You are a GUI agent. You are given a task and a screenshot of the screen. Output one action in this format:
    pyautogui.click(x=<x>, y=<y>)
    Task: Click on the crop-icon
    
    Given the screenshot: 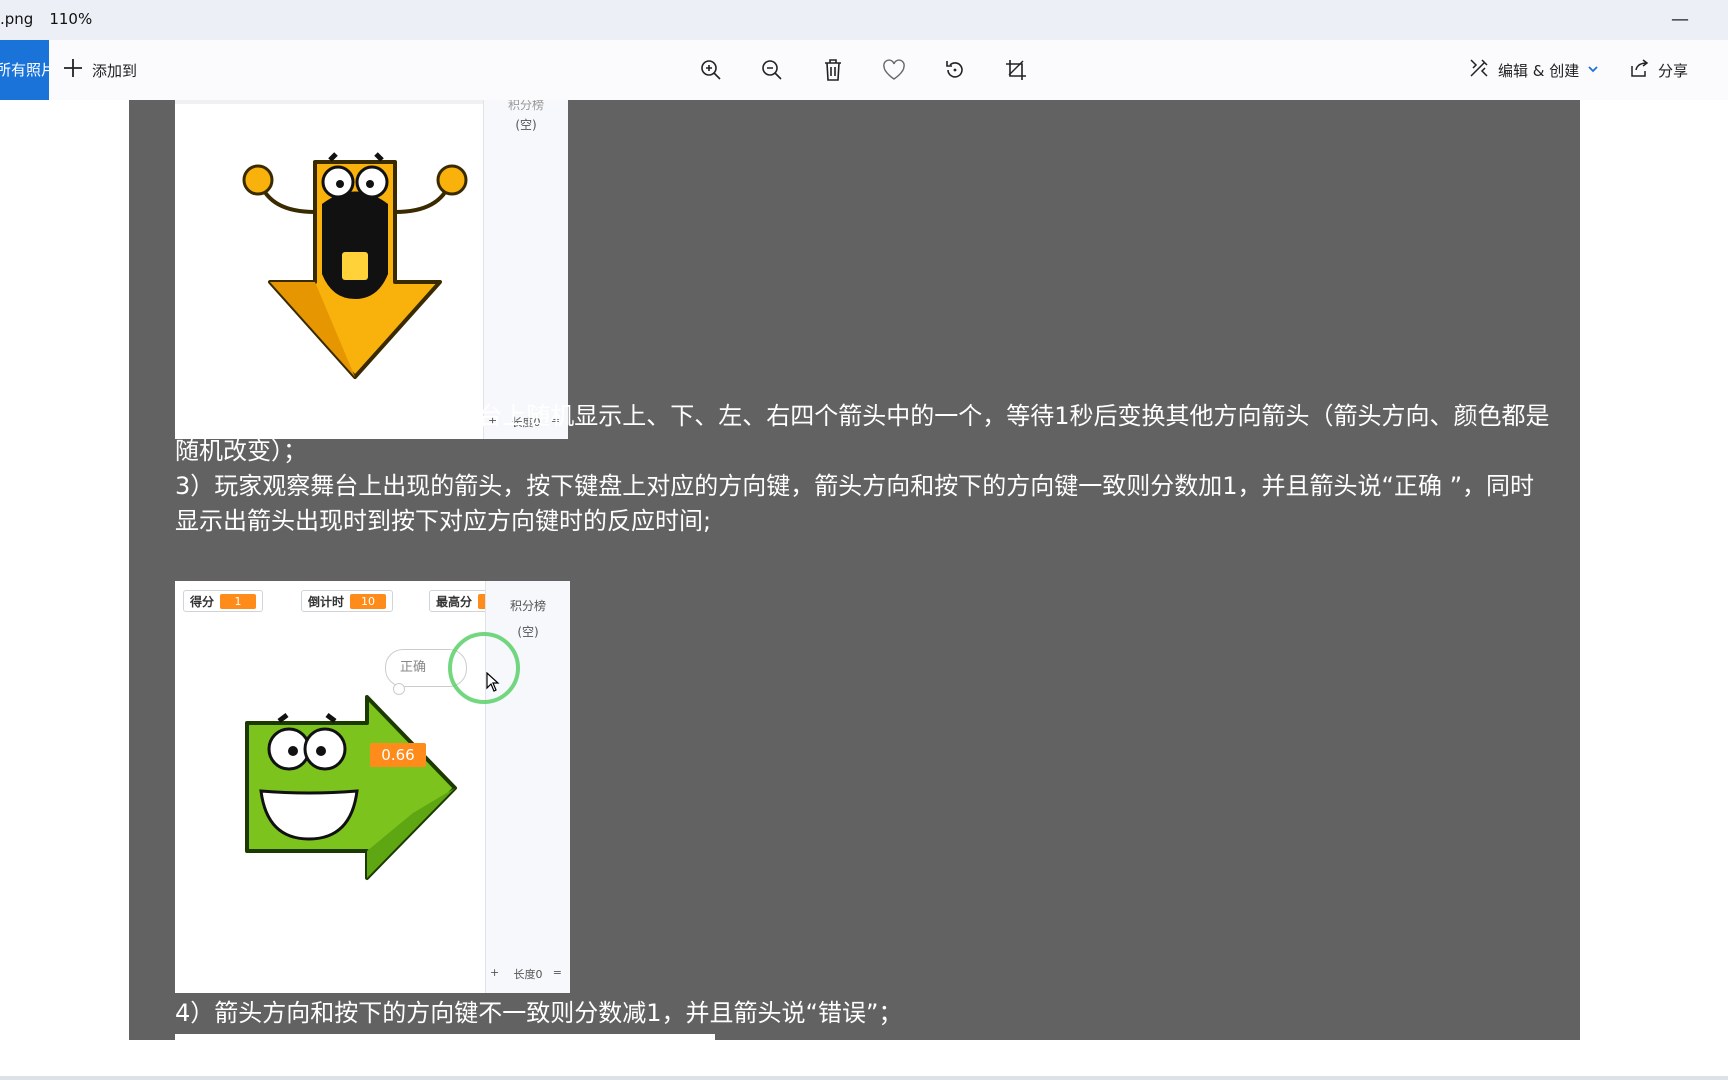 What is the action you would take?
    pyautogui.click(x=1016, y=70)
    